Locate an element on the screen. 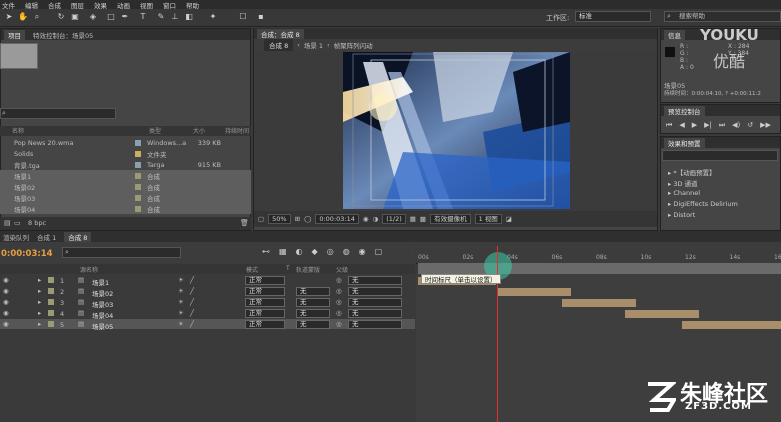 This screenshot has width=781, height=422. timeline-search-input is located at coordinates (121, 252).